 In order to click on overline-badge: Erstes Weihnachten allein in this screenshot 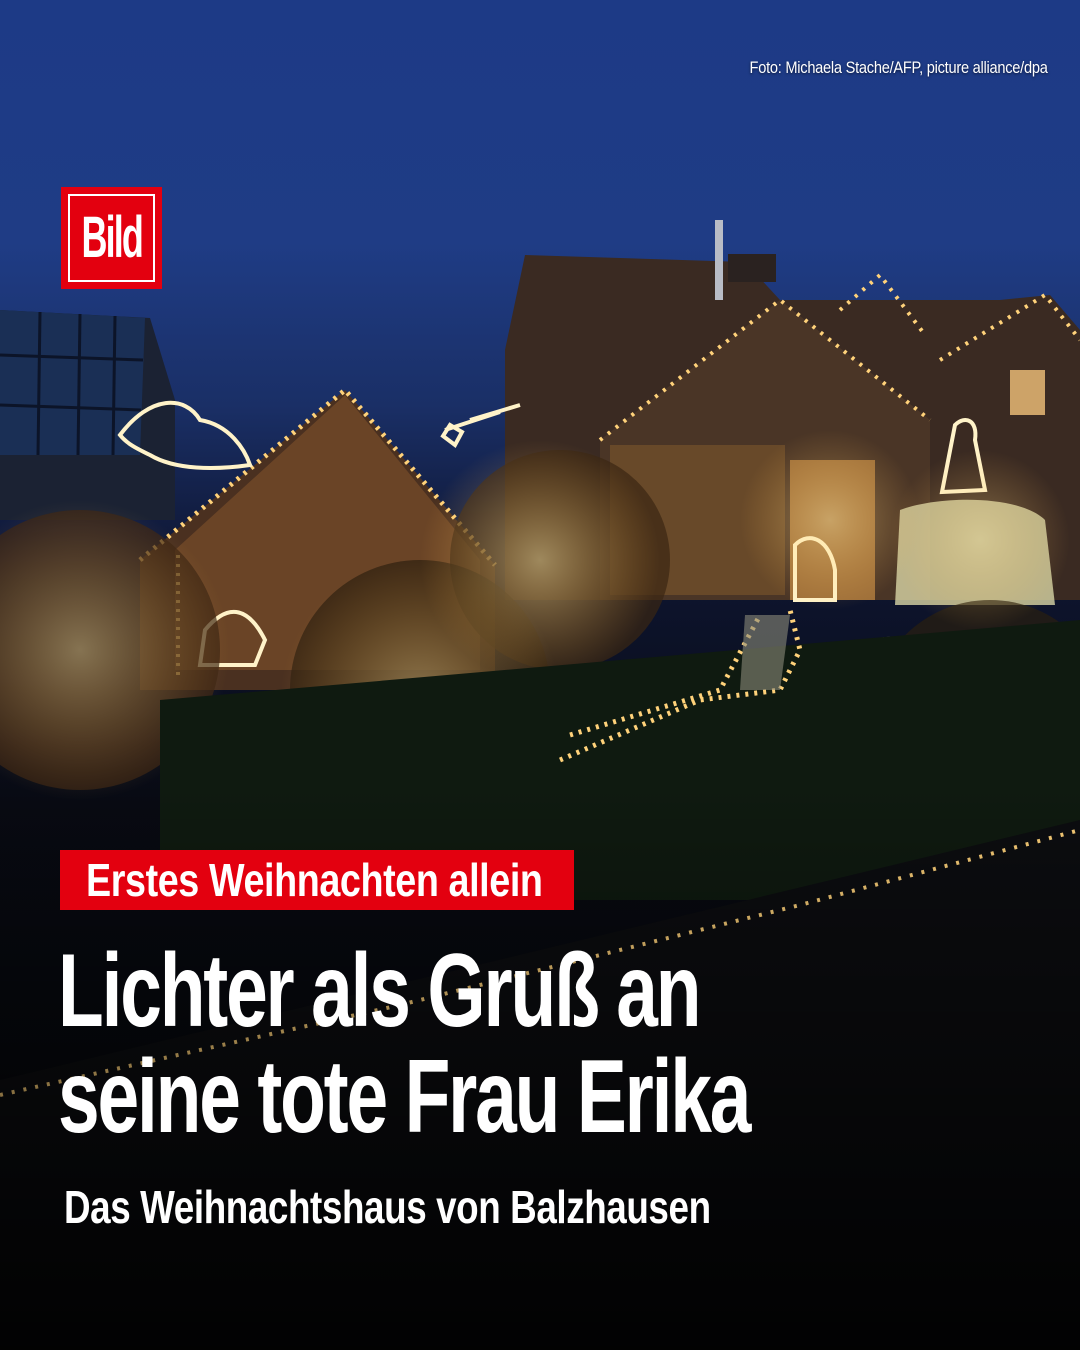, I will do `click(317, 880)`.